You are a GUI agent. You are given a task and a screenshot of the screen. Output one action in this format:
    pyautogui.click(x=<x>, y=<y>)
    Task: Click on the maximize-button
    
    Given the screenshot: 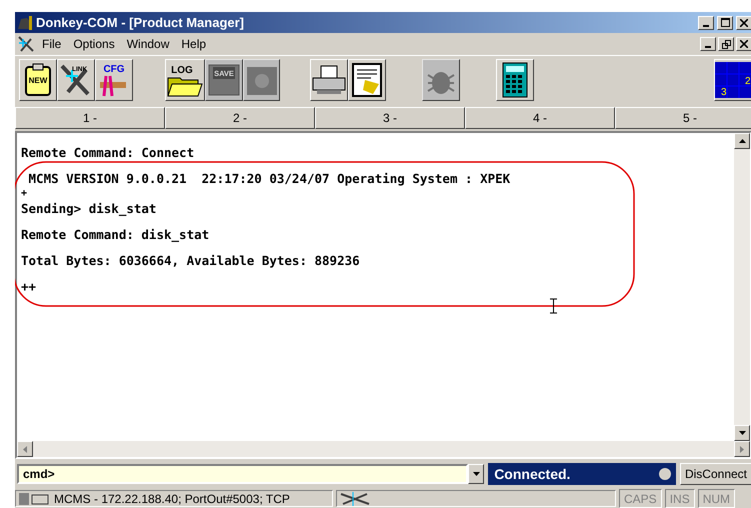 What is the action you would take?
    pyautogui.click(x=725, y=23)
    